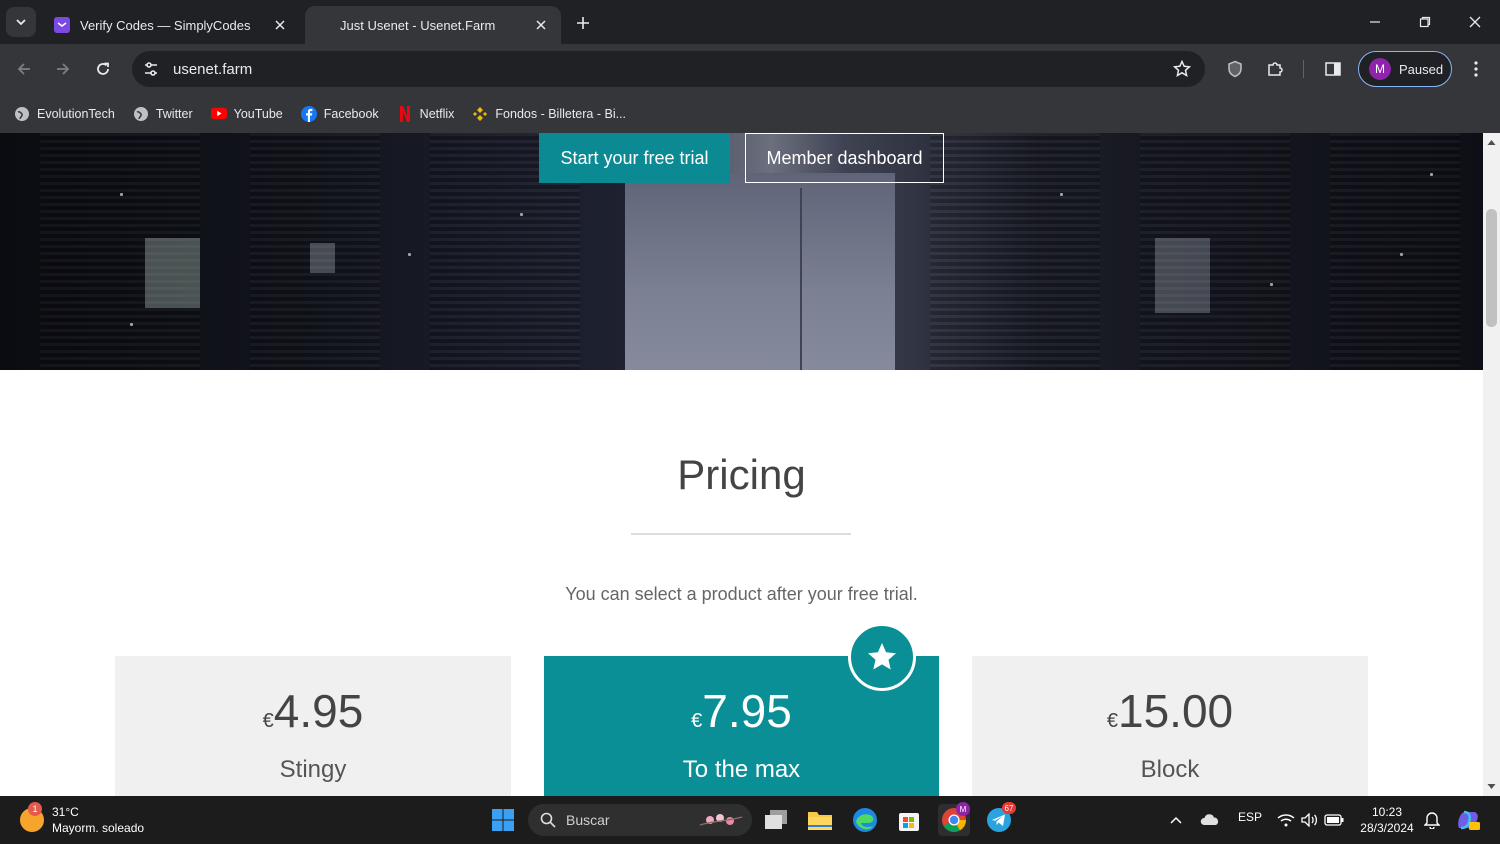 The height and width of the screenshot is (844, 1500). Describe the element at coordinates (1491, 142) in the screenshot. I see `scroll-up-icon` at that location.